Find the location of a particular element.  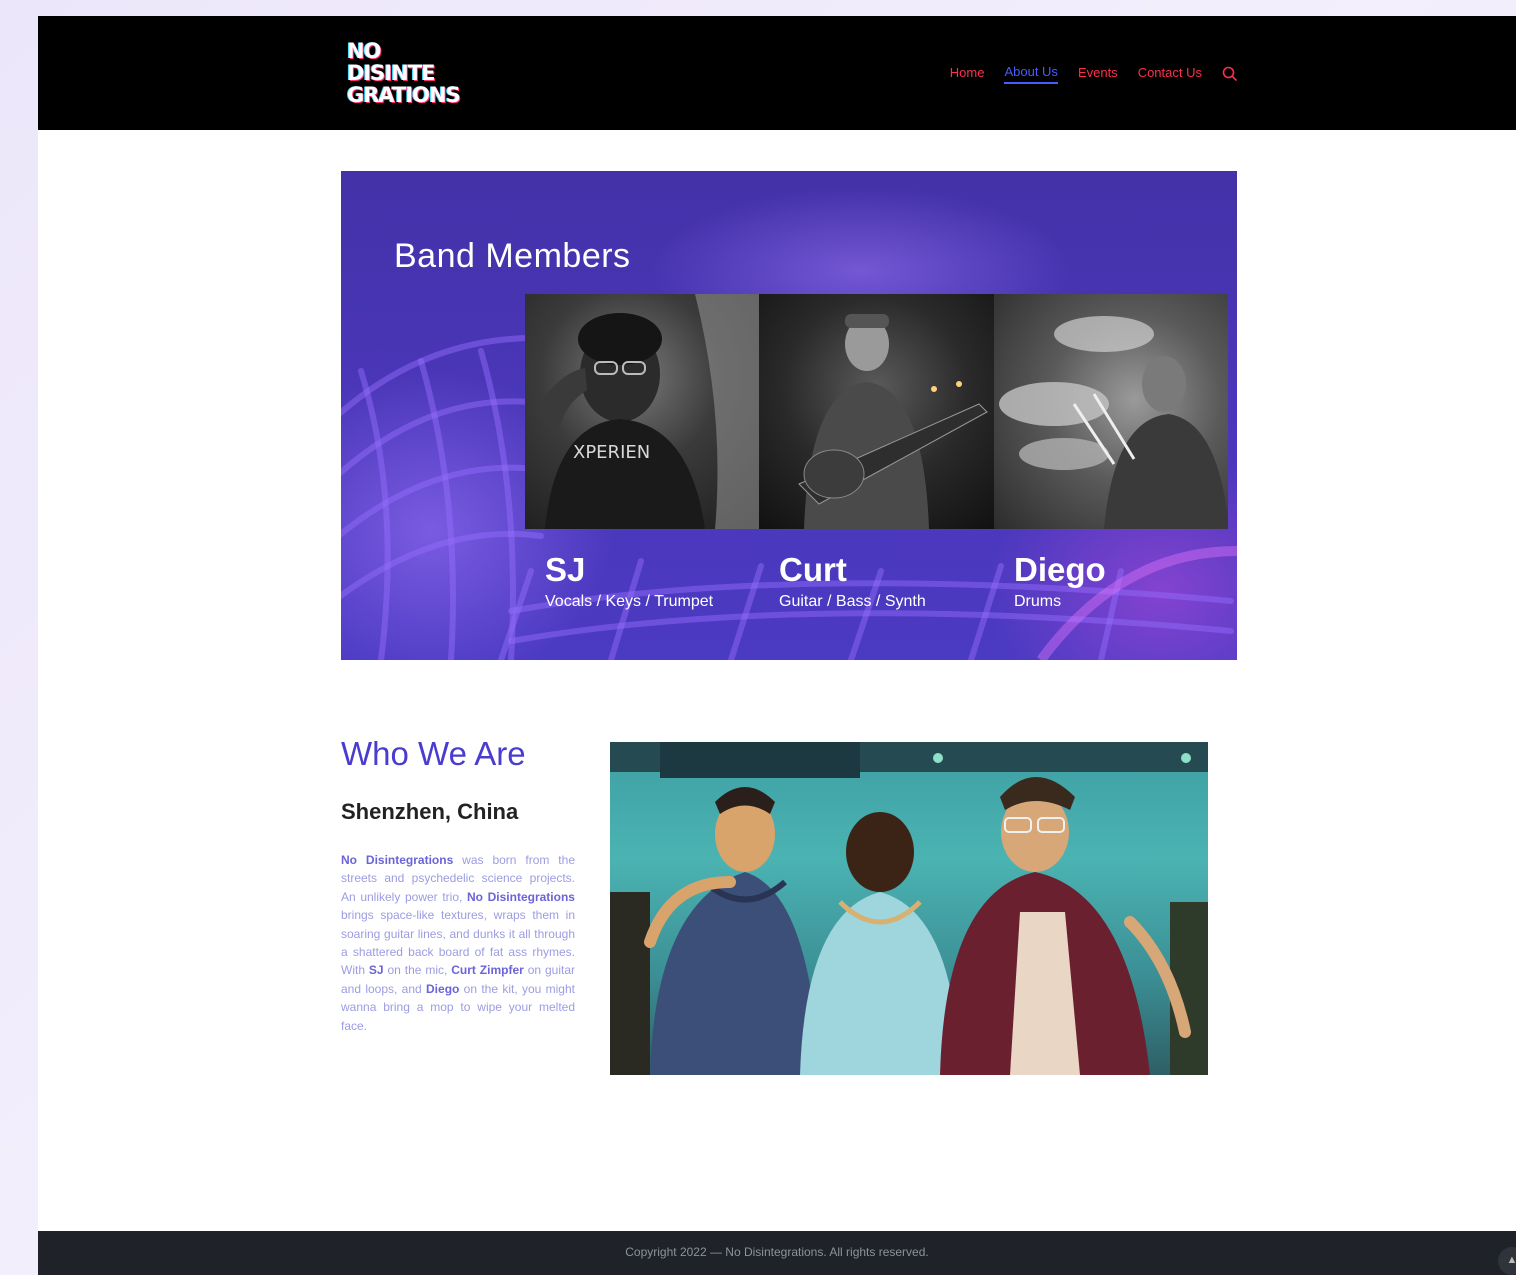

shirt-text: XPERIEN is located at coordinates (612, 452).